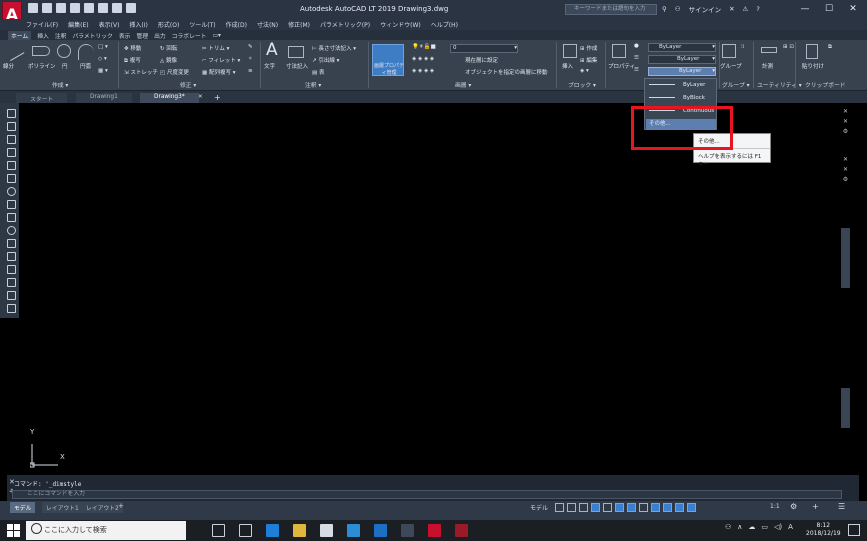 The height and width of the screenshot is (541, 867). What do you see at coordinates (102, 59) in the screenshot?
I see `ellipse-icon: ◇ ▾` at bounding box center [102, 59].